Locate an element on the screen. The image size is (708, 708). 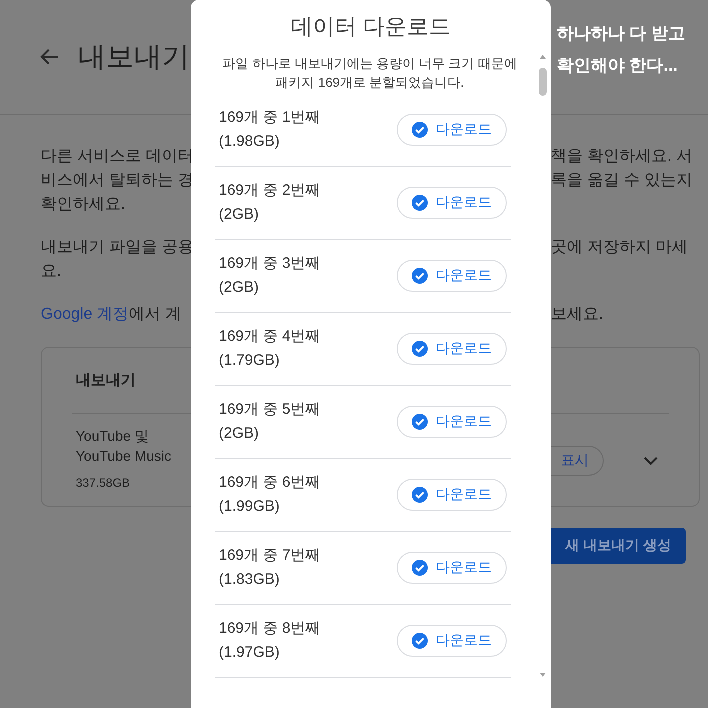
package-label: 169개 중 5번째 is located at coordinates (270, 410).